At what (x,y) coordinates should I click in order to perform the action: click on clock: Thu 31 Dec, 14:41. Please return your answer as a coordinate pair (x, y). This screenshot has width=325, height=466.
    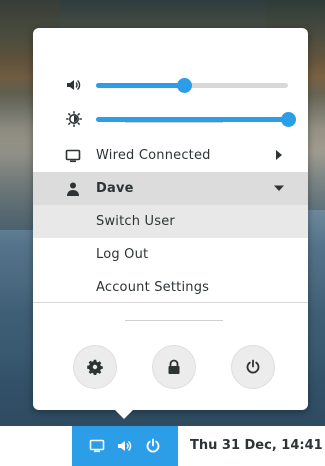
    Looking at the image, I should click on (256, 445).